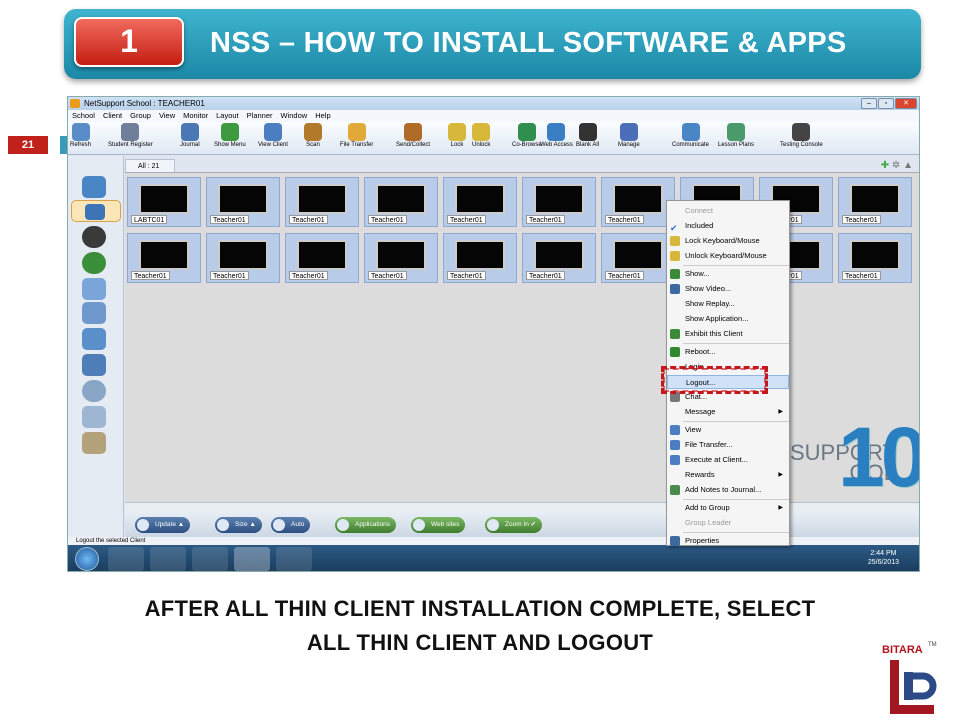 Image resolution: width=960 pixels, height=720 pixels. I want to click on menu-client: Client, so click(112, 116).